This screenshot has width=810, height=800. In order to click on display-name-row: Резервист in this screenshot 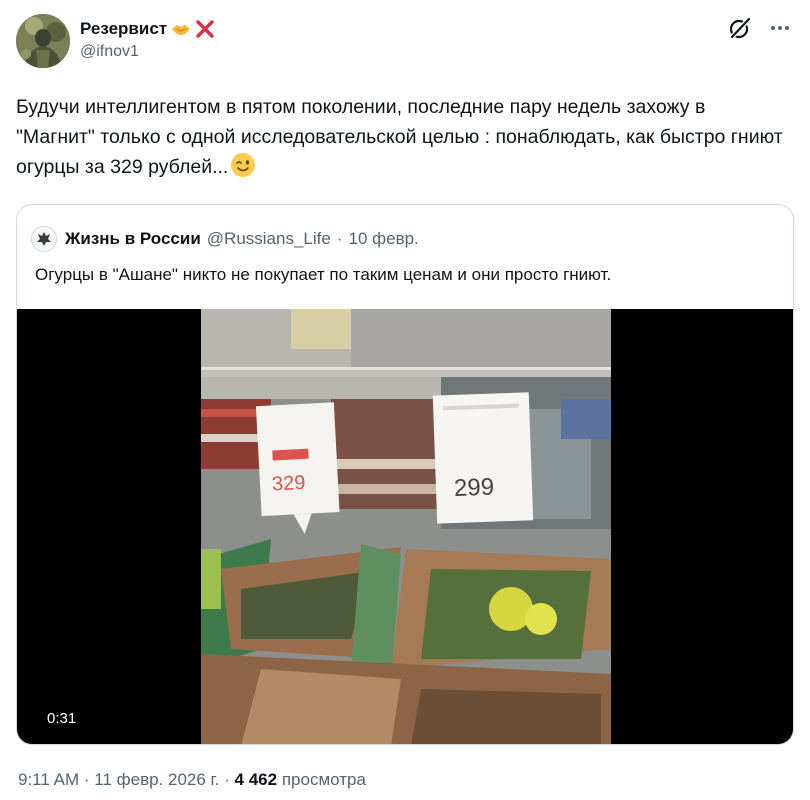, I will do `click(147, 29)`.